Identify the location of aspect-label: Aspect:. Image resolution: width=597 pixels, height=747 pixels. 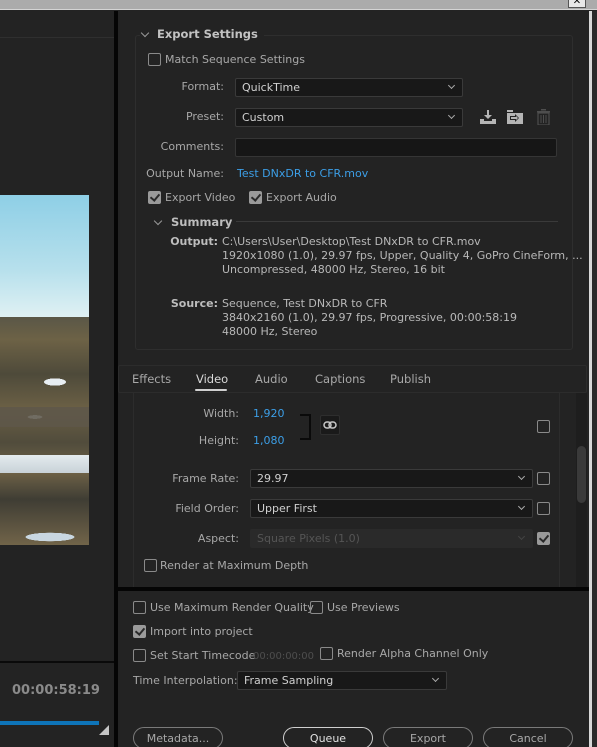
(218, 538).